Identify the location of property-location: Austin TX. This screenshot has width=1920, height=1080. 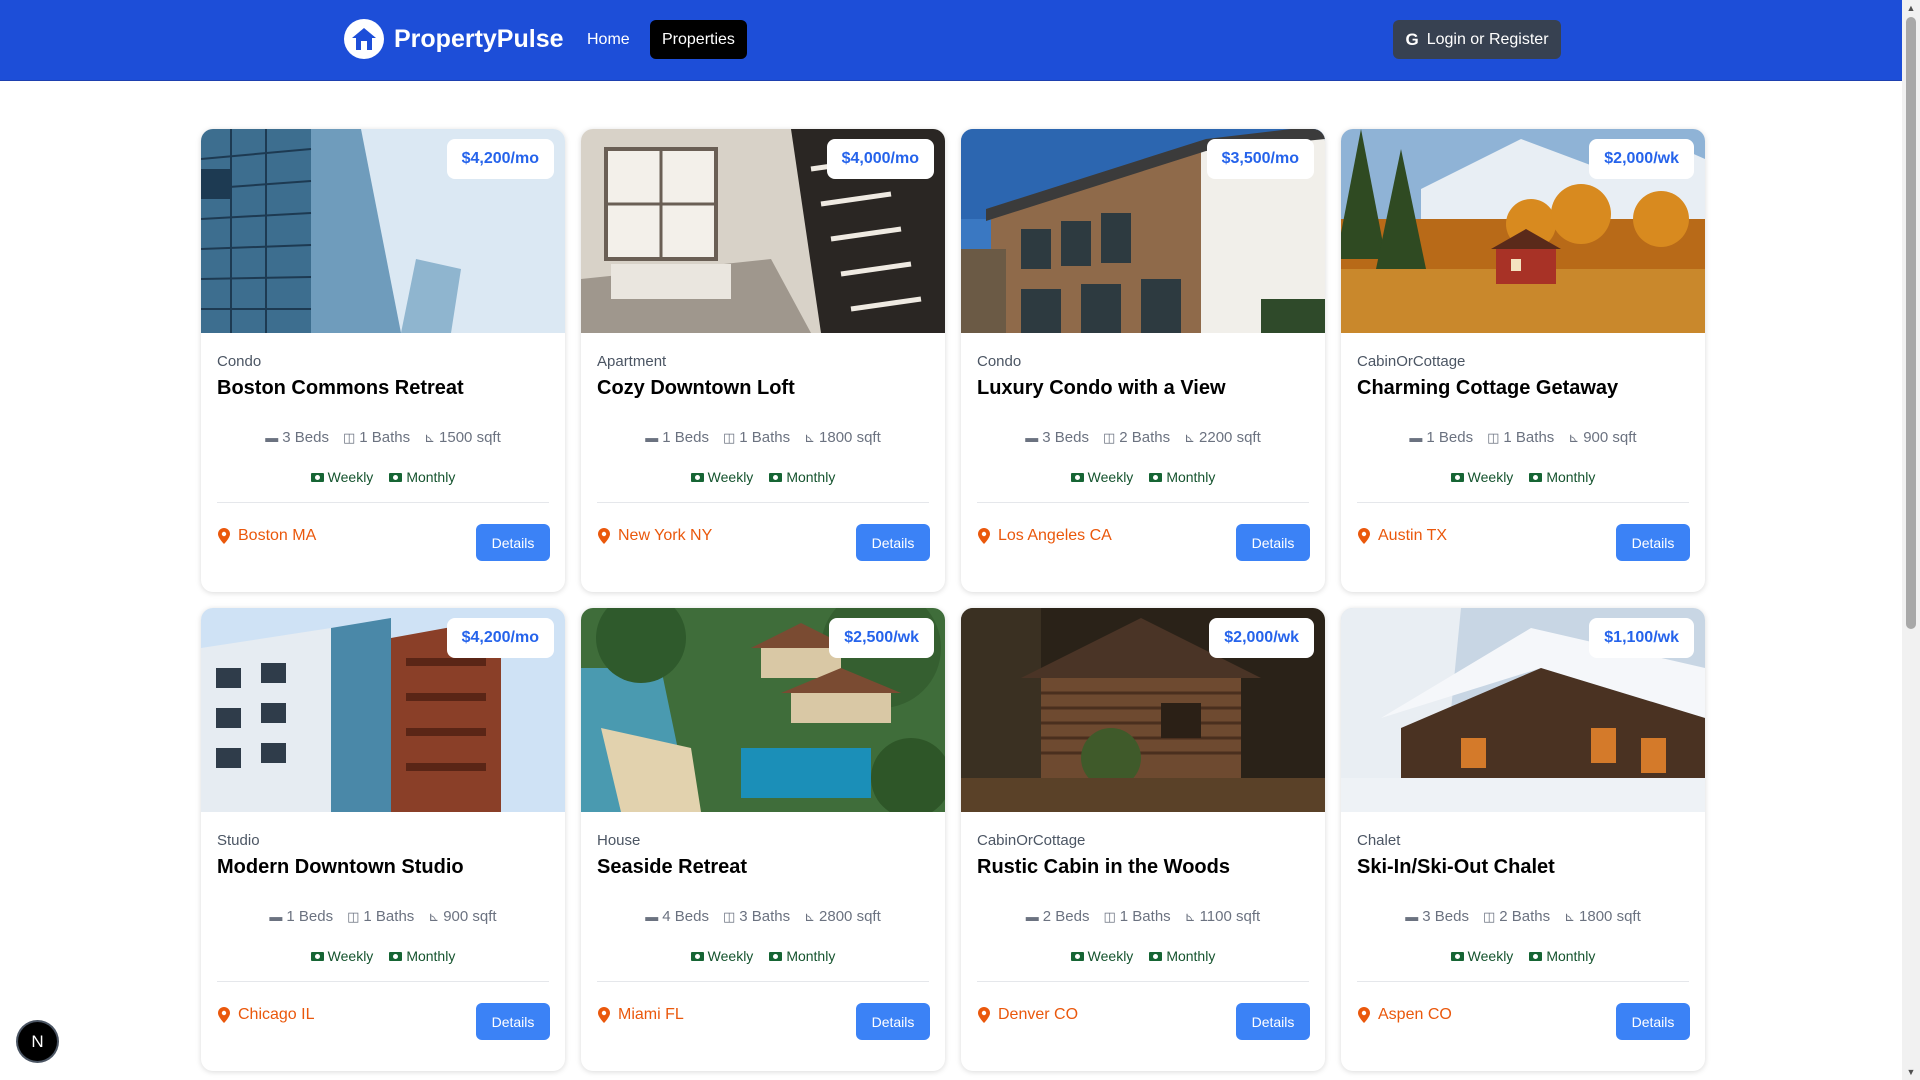
(1402, 536).